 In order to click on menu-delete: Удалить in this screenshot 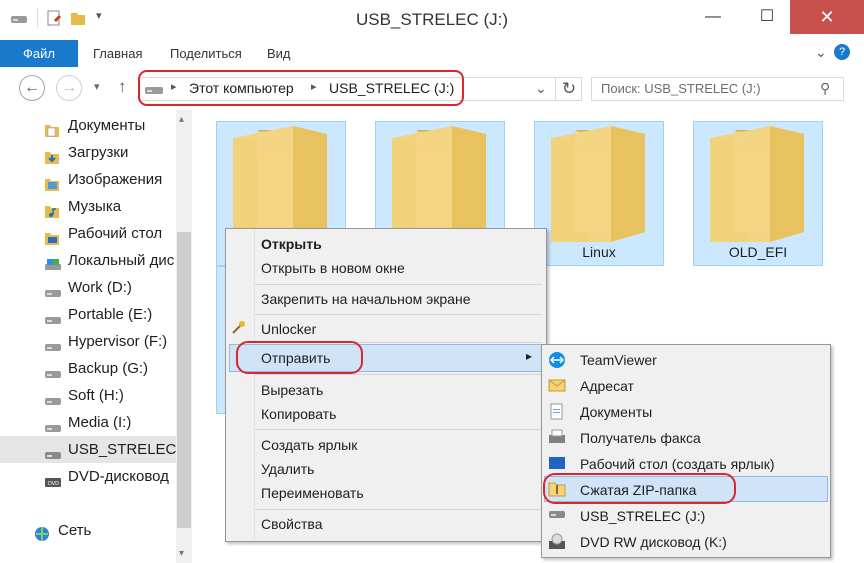, I will do `click(287, 469)`.